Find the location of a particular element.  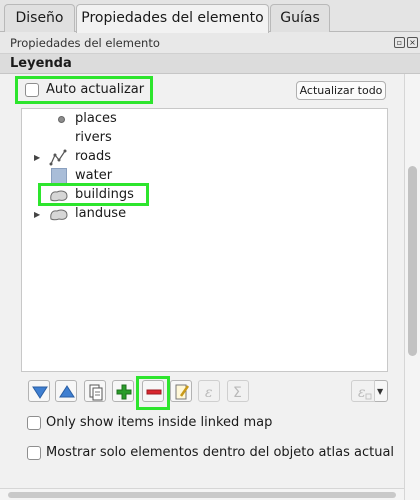

svg-text: Σ is located at coordinates (237, 393).